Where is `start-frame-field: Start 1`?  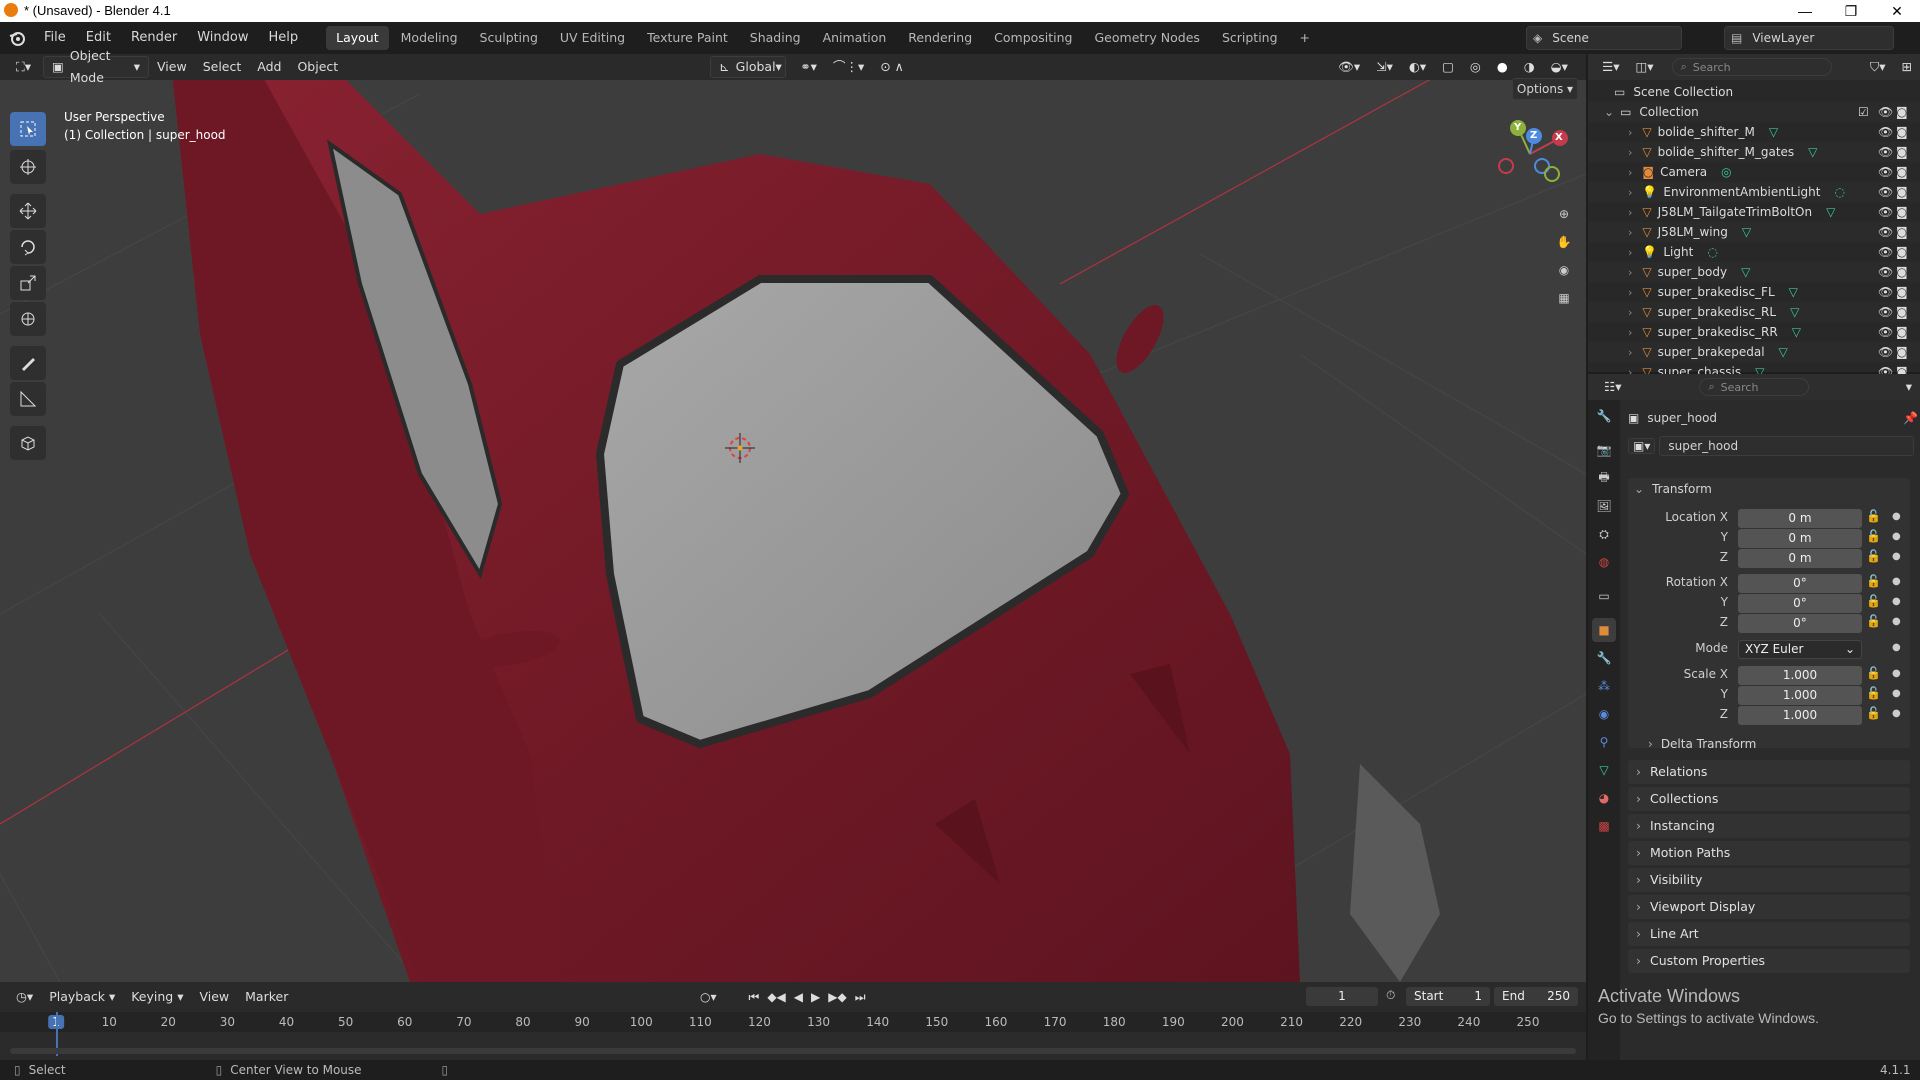
start-frame-field: Start 1 is located at coordinates (1448, 996).